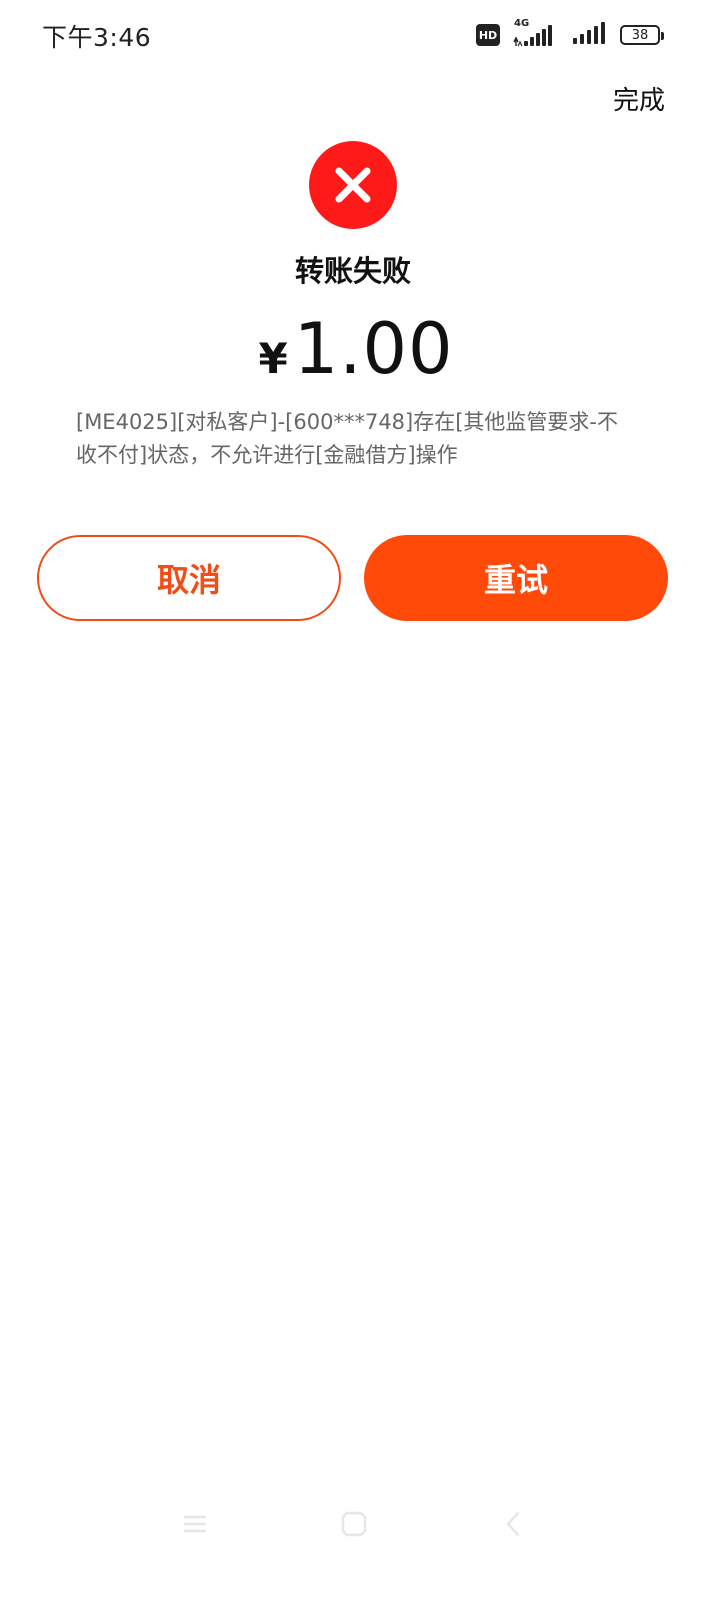 Image resolution: width=720 pixels, height=1600 pixels. What do you see at coordinates (590, 35) in the screenshot?
I see `signal-icon` at bounding box center [590, 35].